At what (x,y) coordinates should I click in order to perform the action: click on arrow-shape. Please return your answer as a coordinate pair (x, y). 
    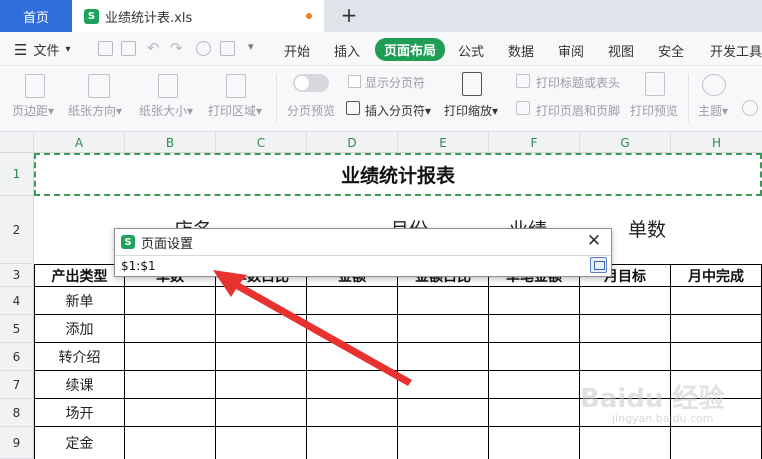
    Looking at the image, I should click on (312, 328).